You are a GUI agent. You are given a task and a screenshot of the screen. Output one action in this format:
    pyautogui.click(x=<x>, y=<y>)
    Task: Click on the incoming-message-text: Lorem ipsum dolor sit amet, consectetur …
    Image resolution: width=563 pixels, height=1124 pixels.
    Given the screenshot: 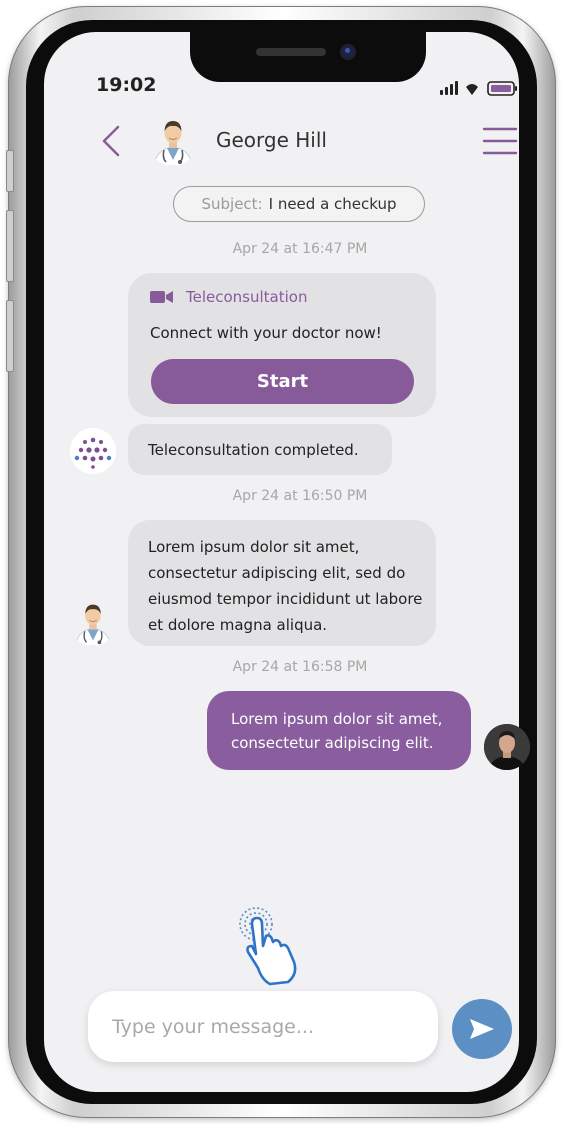 What is the action you would take?
    pyautogui.click(x=285, y=586)
    